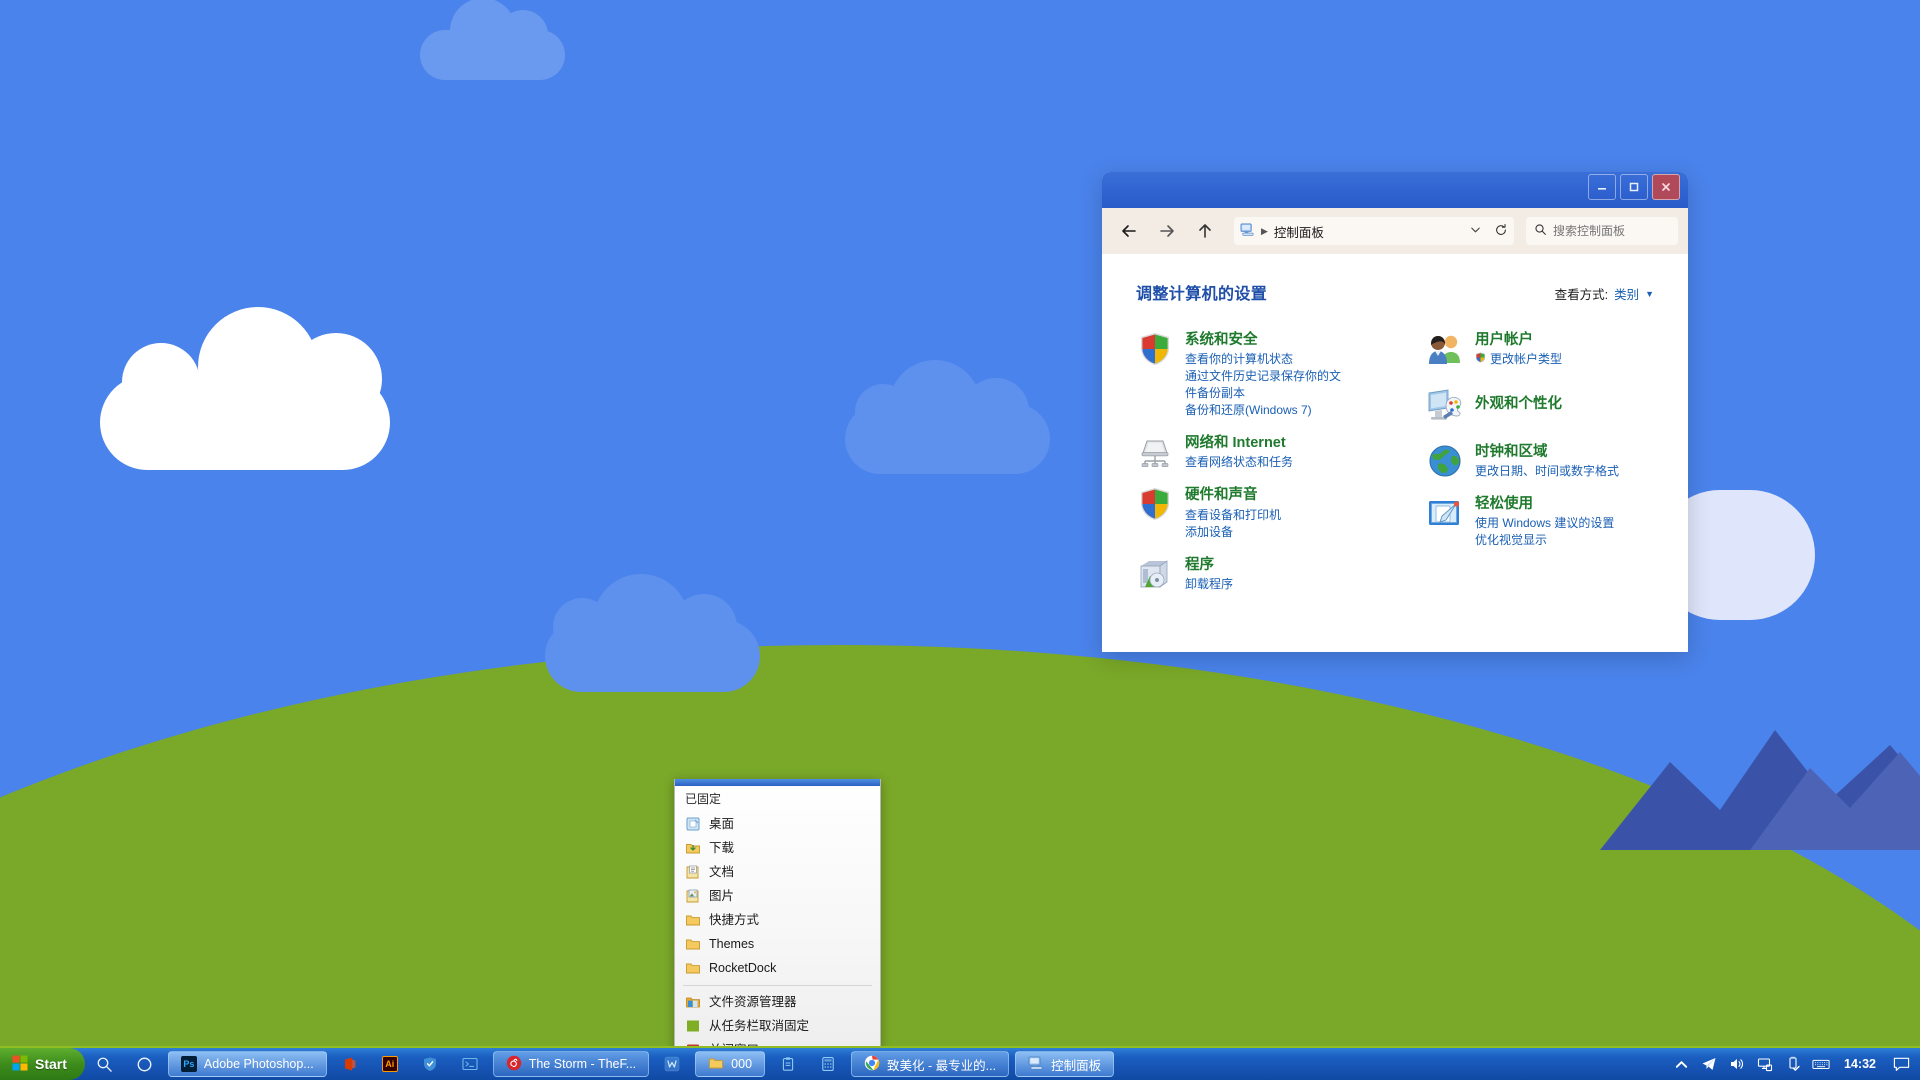 This screenshot has height=1080, width=1920. Describe the element at coordinates (1445, 405) in the screenshot. I see `palette-icon` at that location.